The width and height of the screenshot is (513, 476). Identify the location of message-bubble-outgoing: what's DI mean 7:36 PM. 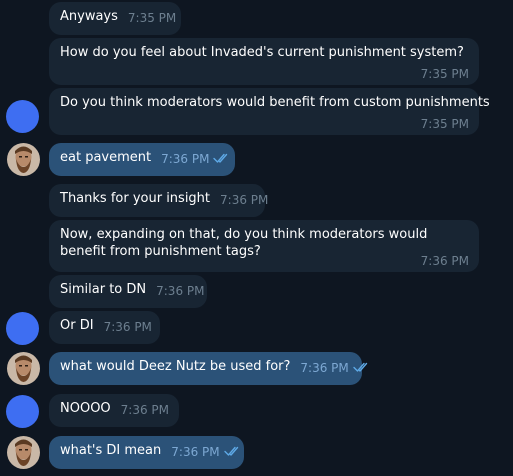
(146, 452).